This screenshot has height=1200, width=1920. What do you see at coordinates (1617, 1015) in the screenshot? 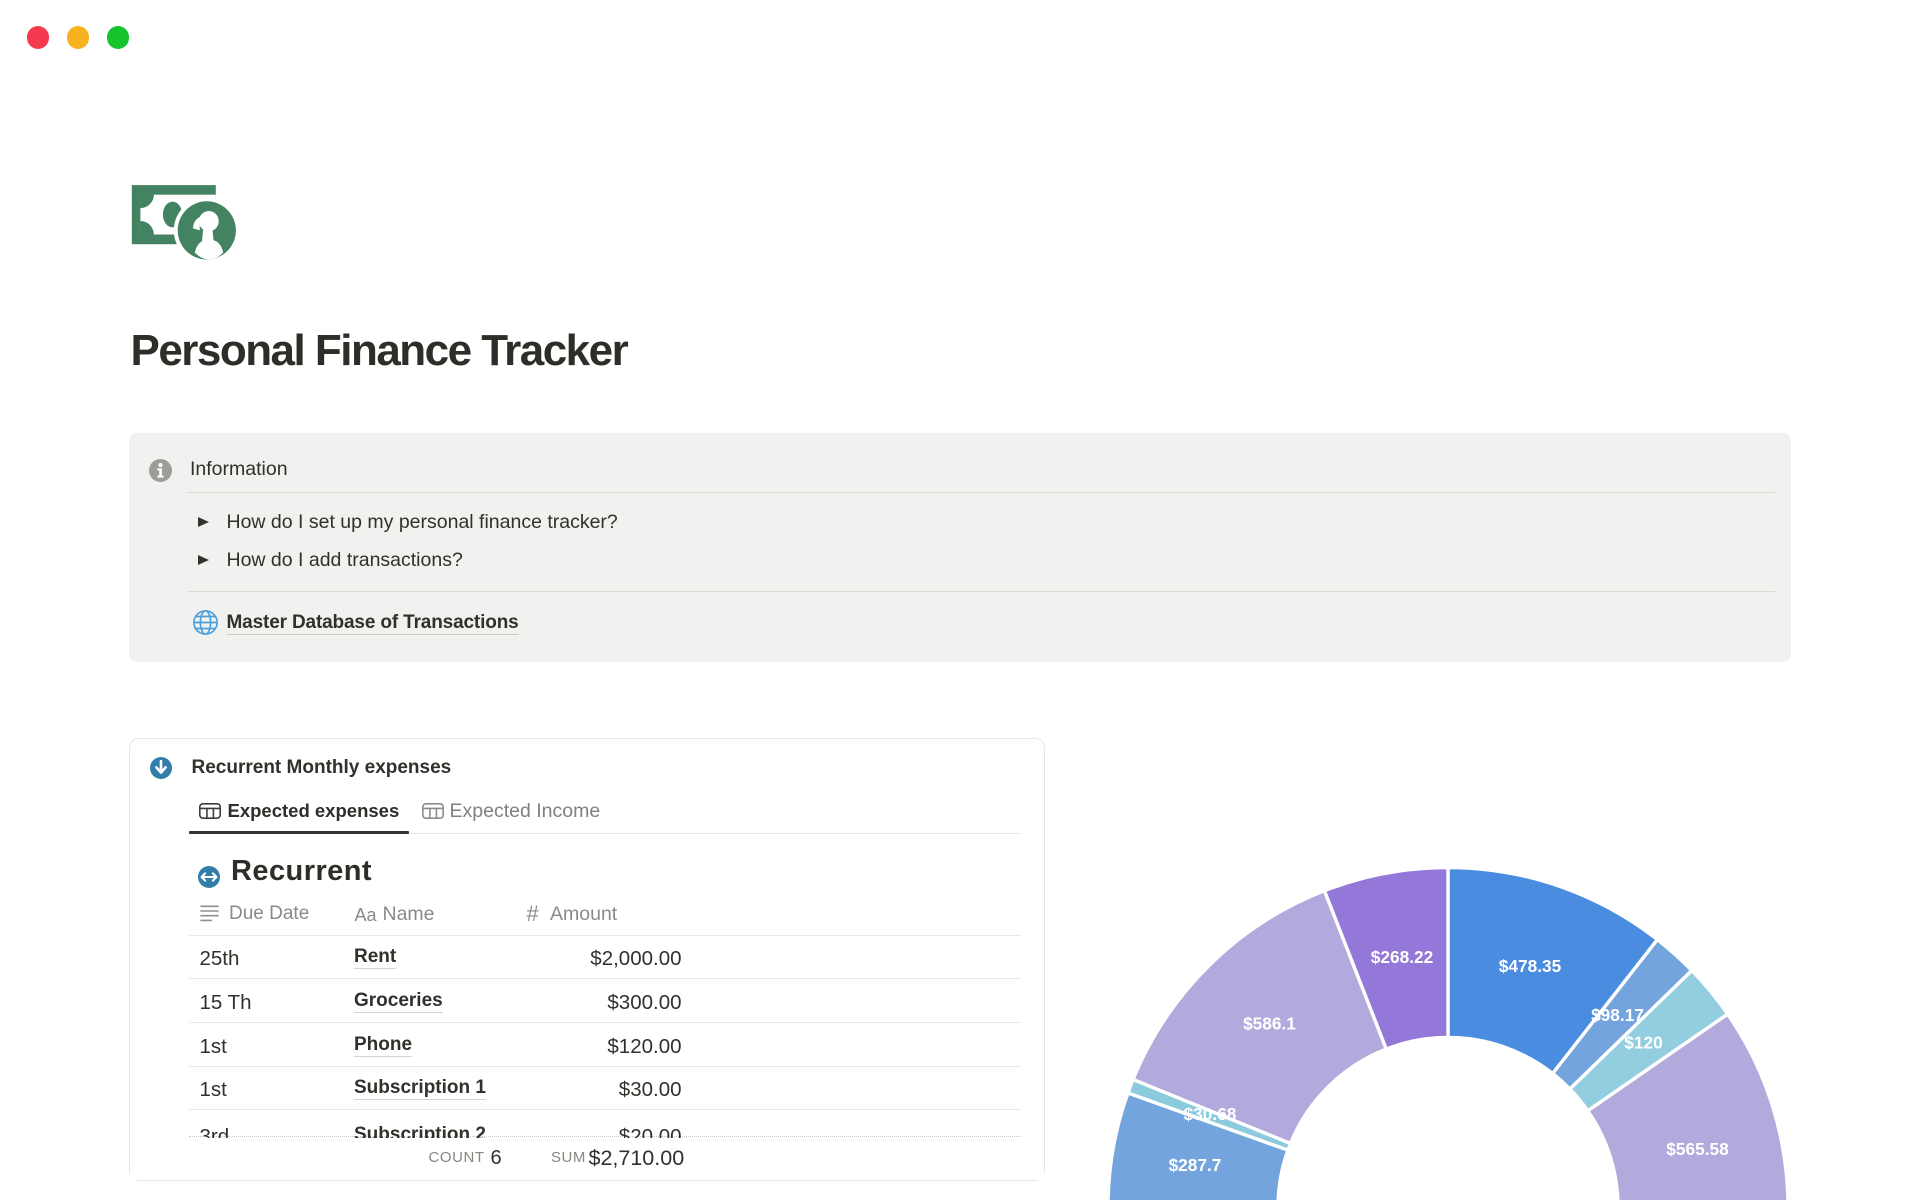
I see `svg-text: $98.17` at bounding box center [1617, 1015].